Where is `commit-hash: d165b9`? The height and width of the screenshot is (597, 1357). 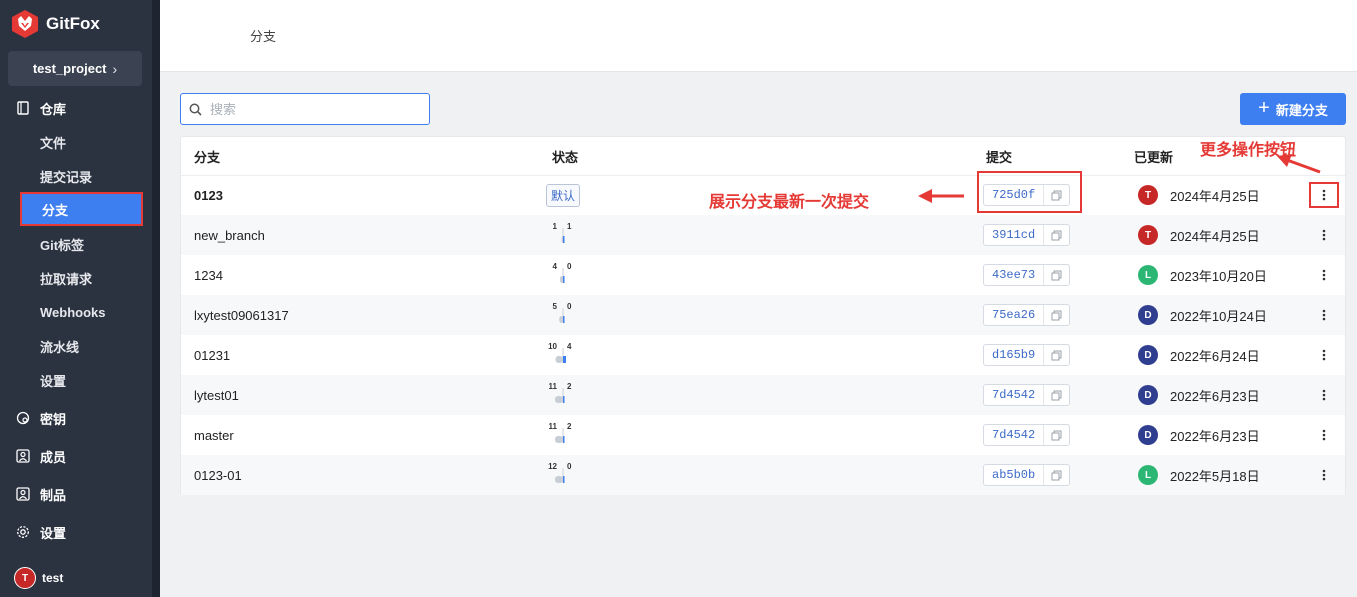
commit-hash: d165b9 is located at coordinates (1013, 355).